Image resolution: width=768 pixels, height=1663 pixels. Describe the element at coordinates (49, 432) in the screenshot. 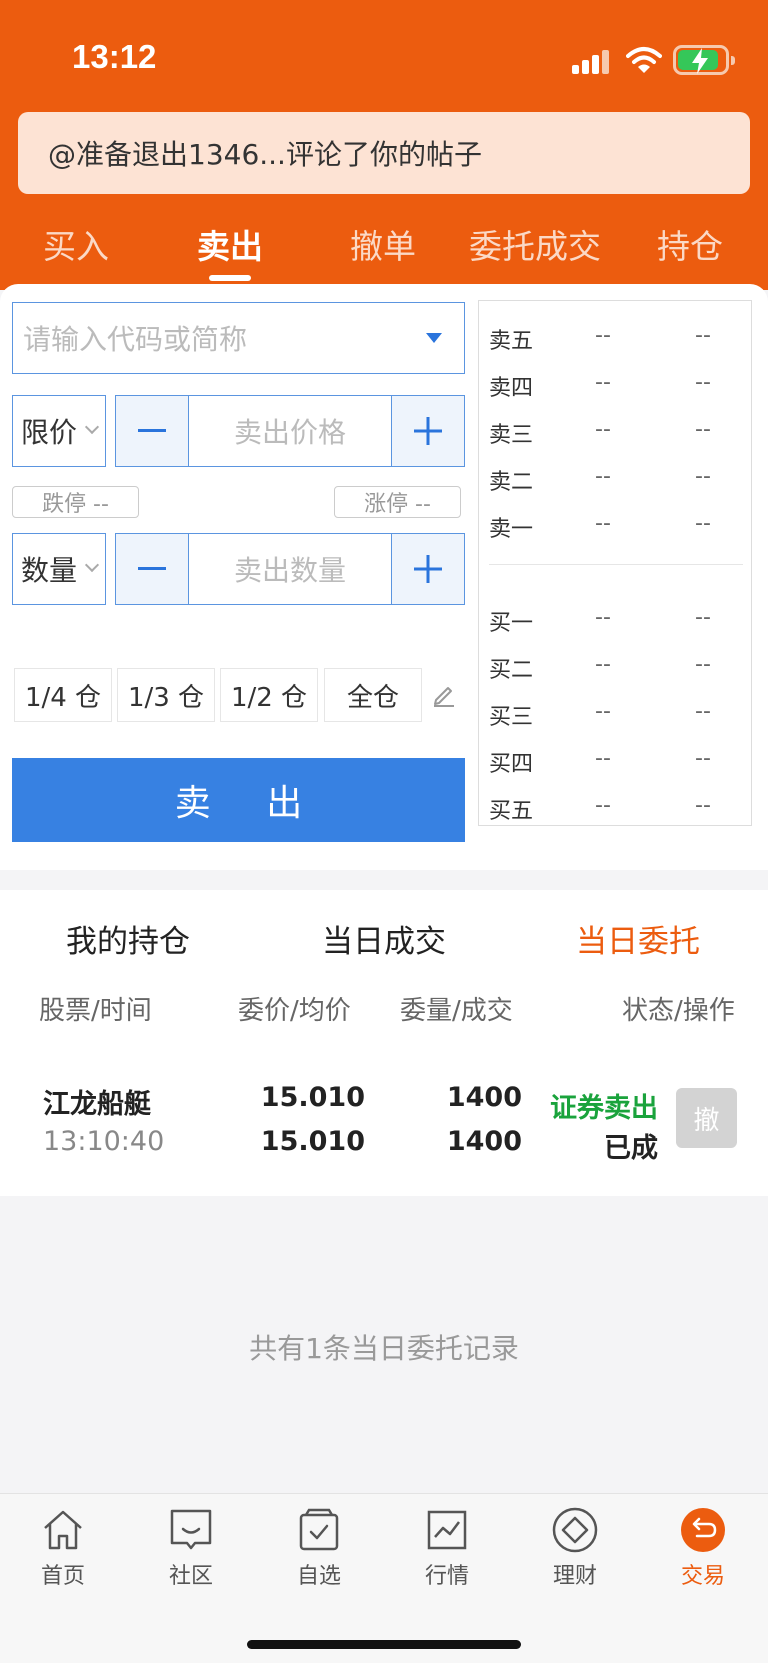

I see `price-type-value: 限价` at that location.